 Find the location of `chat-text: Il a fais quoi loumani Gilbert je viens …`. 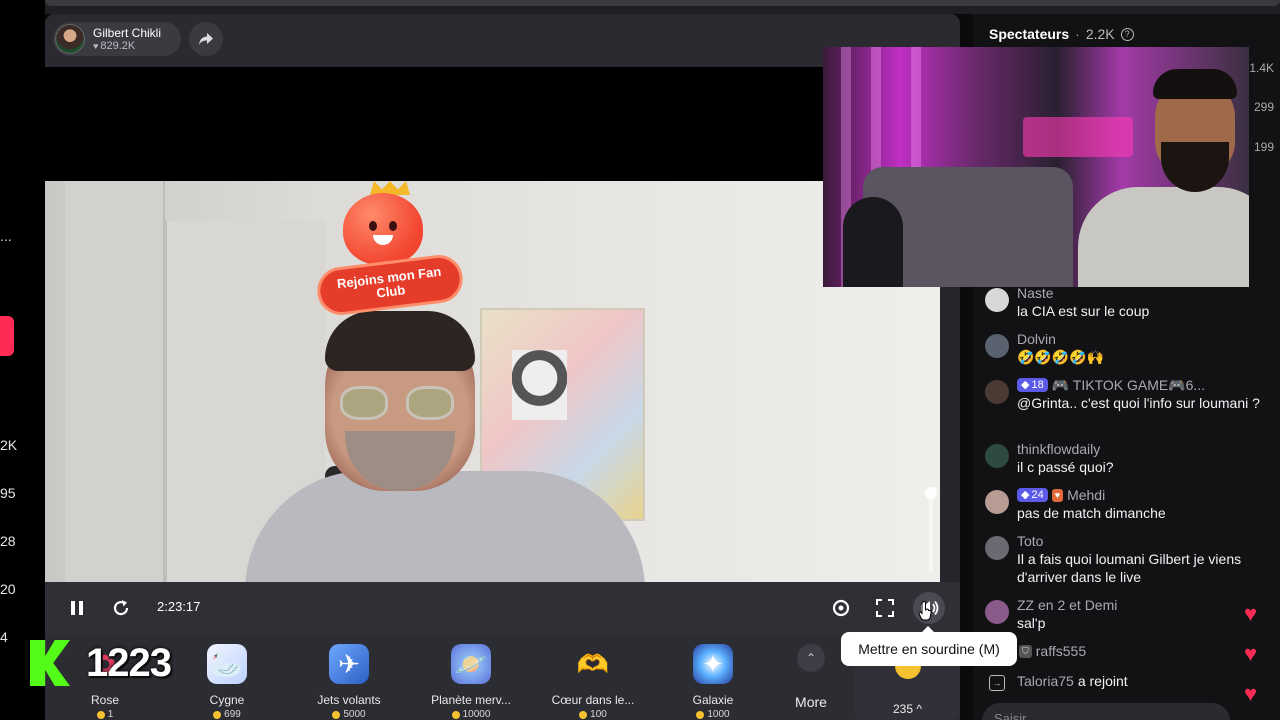

chat-text: Il a fais quoi loumani Gilbert je viens … is located at coordinates (1129, 568).